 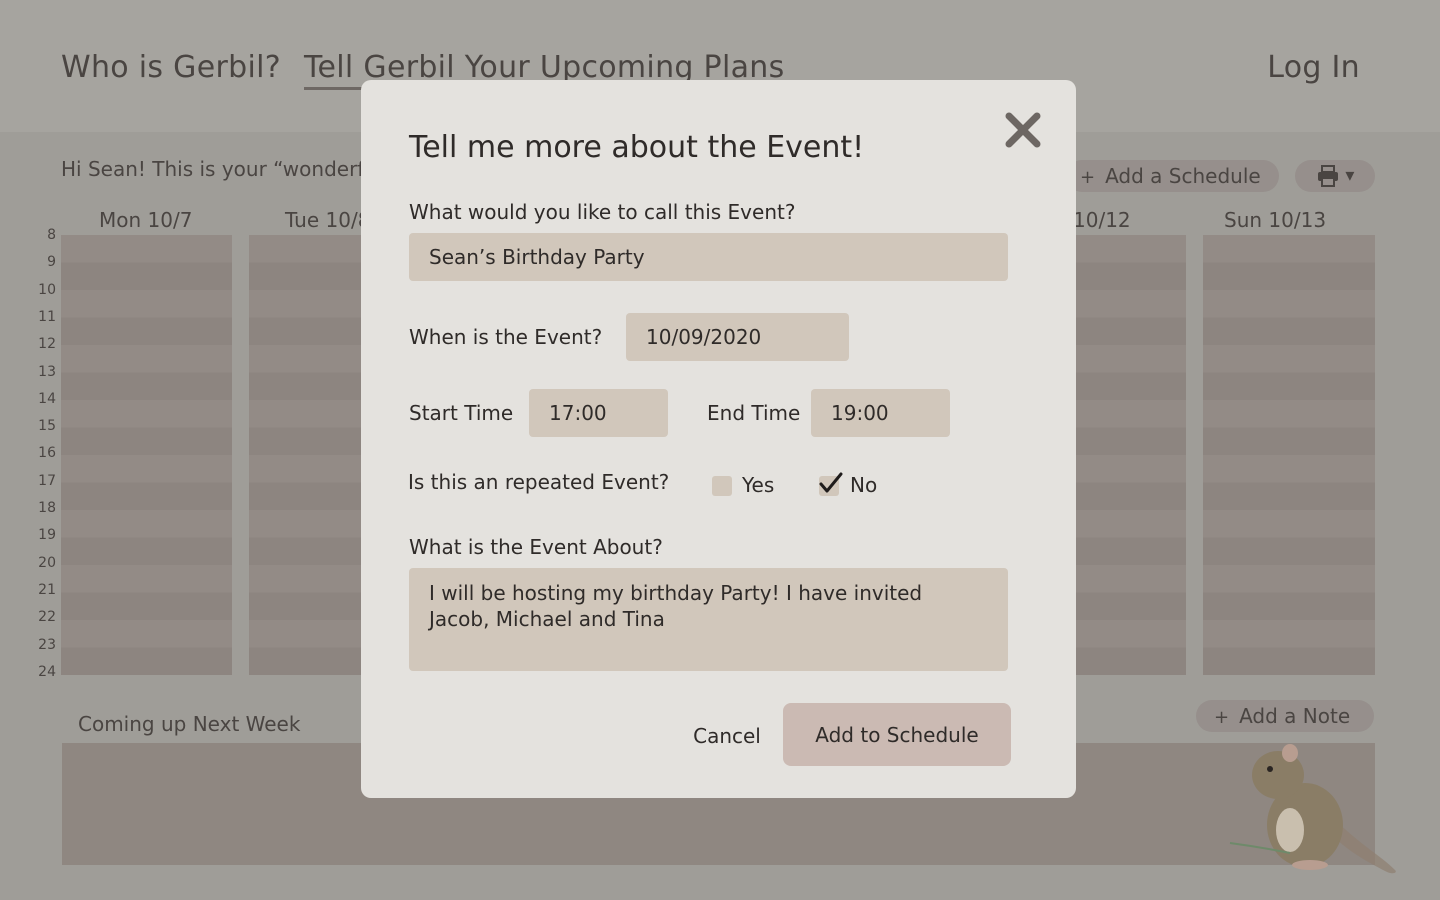 What do you see at coordinates (722, 486) in the screenshot?
I see `repeat-yes-checkbox` at bounding box center [722, 486].